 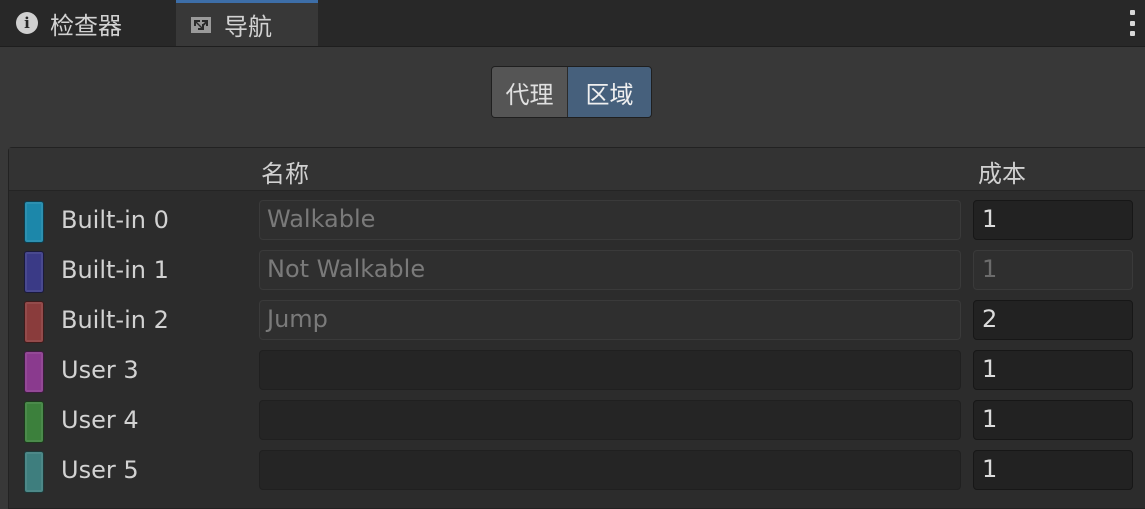 I want to click on area-name-field: Walkable, so click(x=610, y=220).